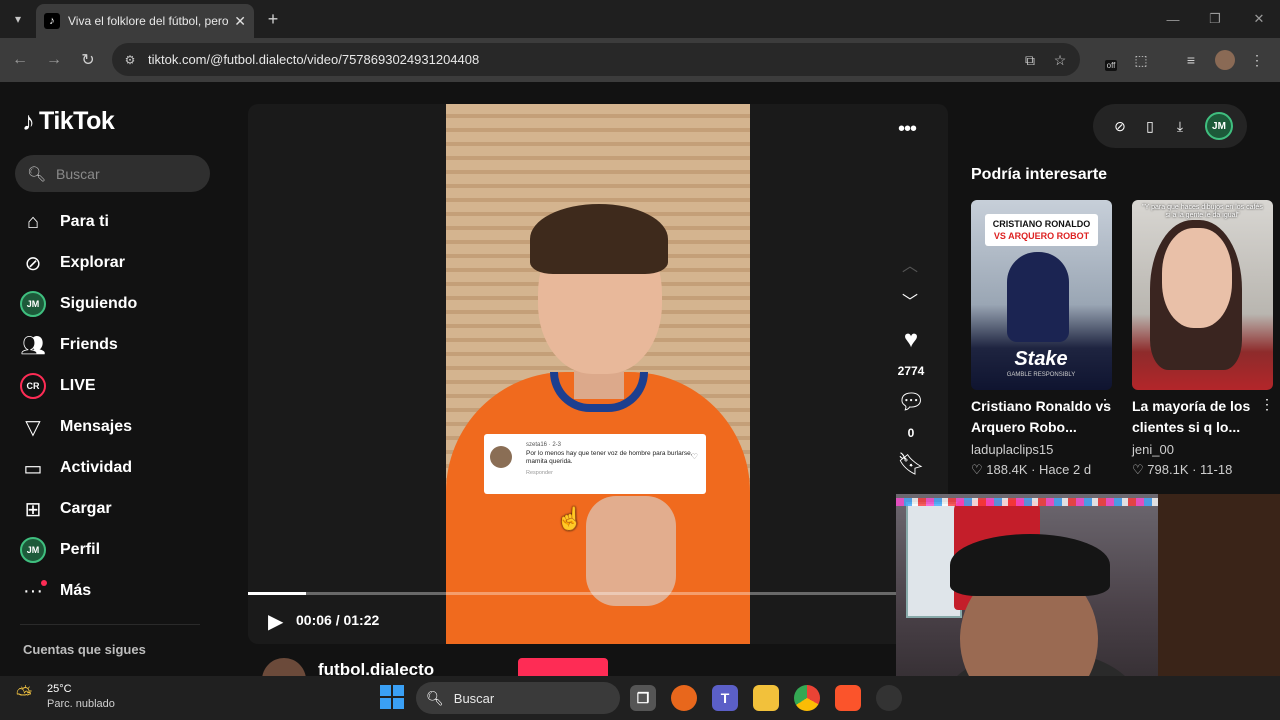 Image resolution: width=1280 pixels, height=720 pixels. Describe the element at coordinates (145, 21) in the screenshot. I see `browser-tab: ♪ Viva el folklore del fútbol, pero ✕` at that location.